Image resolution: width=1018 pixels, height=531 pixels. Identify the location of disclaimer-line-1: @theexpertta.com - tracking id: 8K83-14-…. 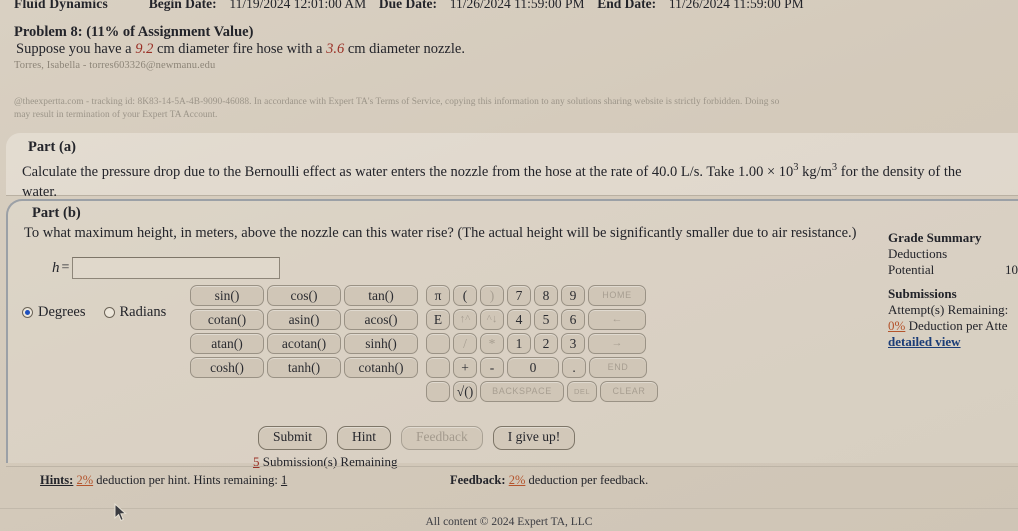
(397, 102).